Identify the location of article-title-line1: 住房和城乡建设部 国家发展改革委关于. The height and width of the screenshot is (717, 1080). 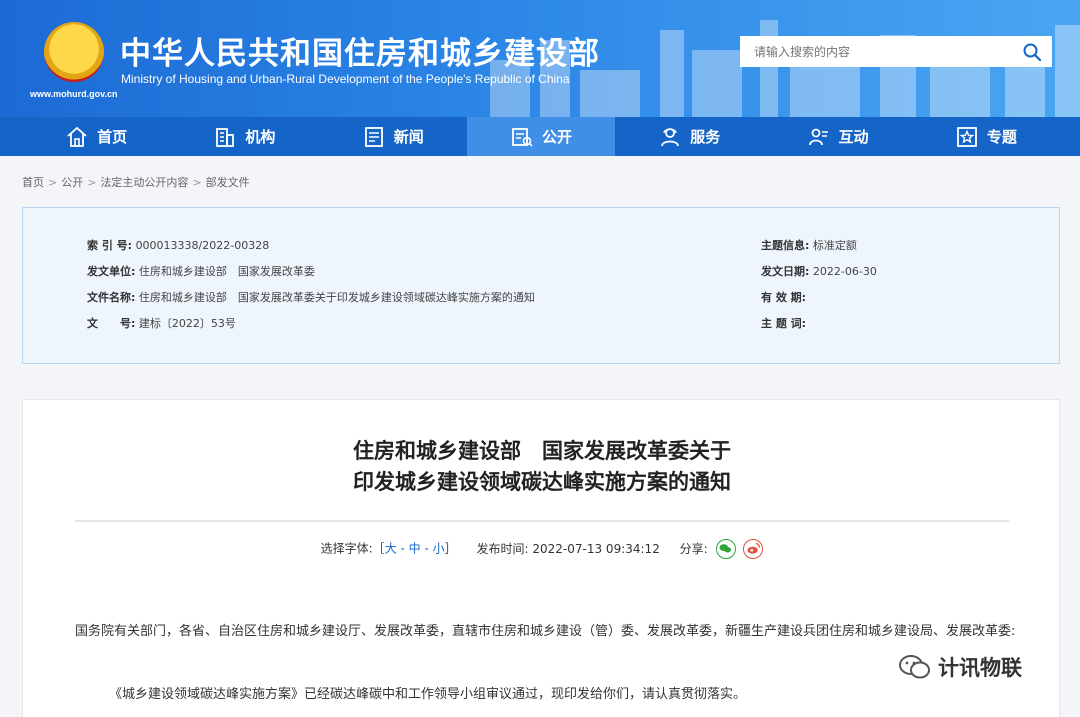
(542, 451).